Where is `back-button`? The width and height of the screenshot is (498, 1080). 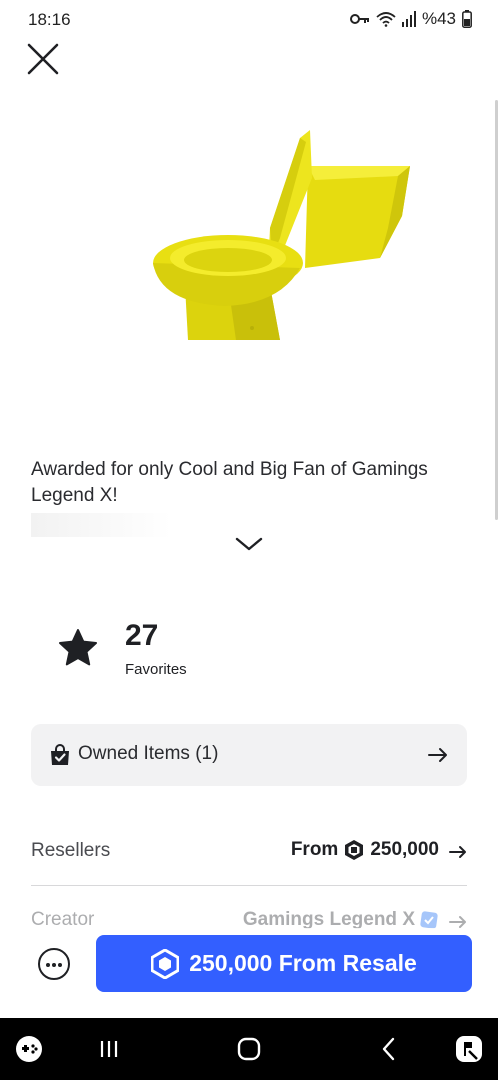 back-button is located at coordinates (389, 1049).